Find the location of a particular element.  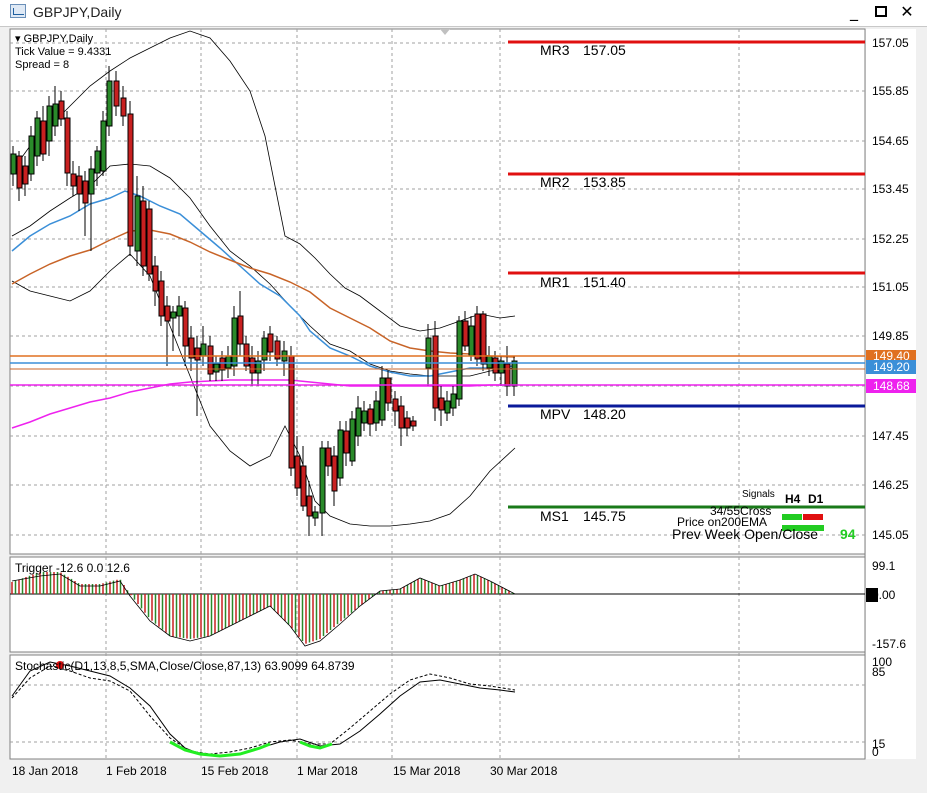

svg-text: 147.45 is located at coordinates (890, 436).